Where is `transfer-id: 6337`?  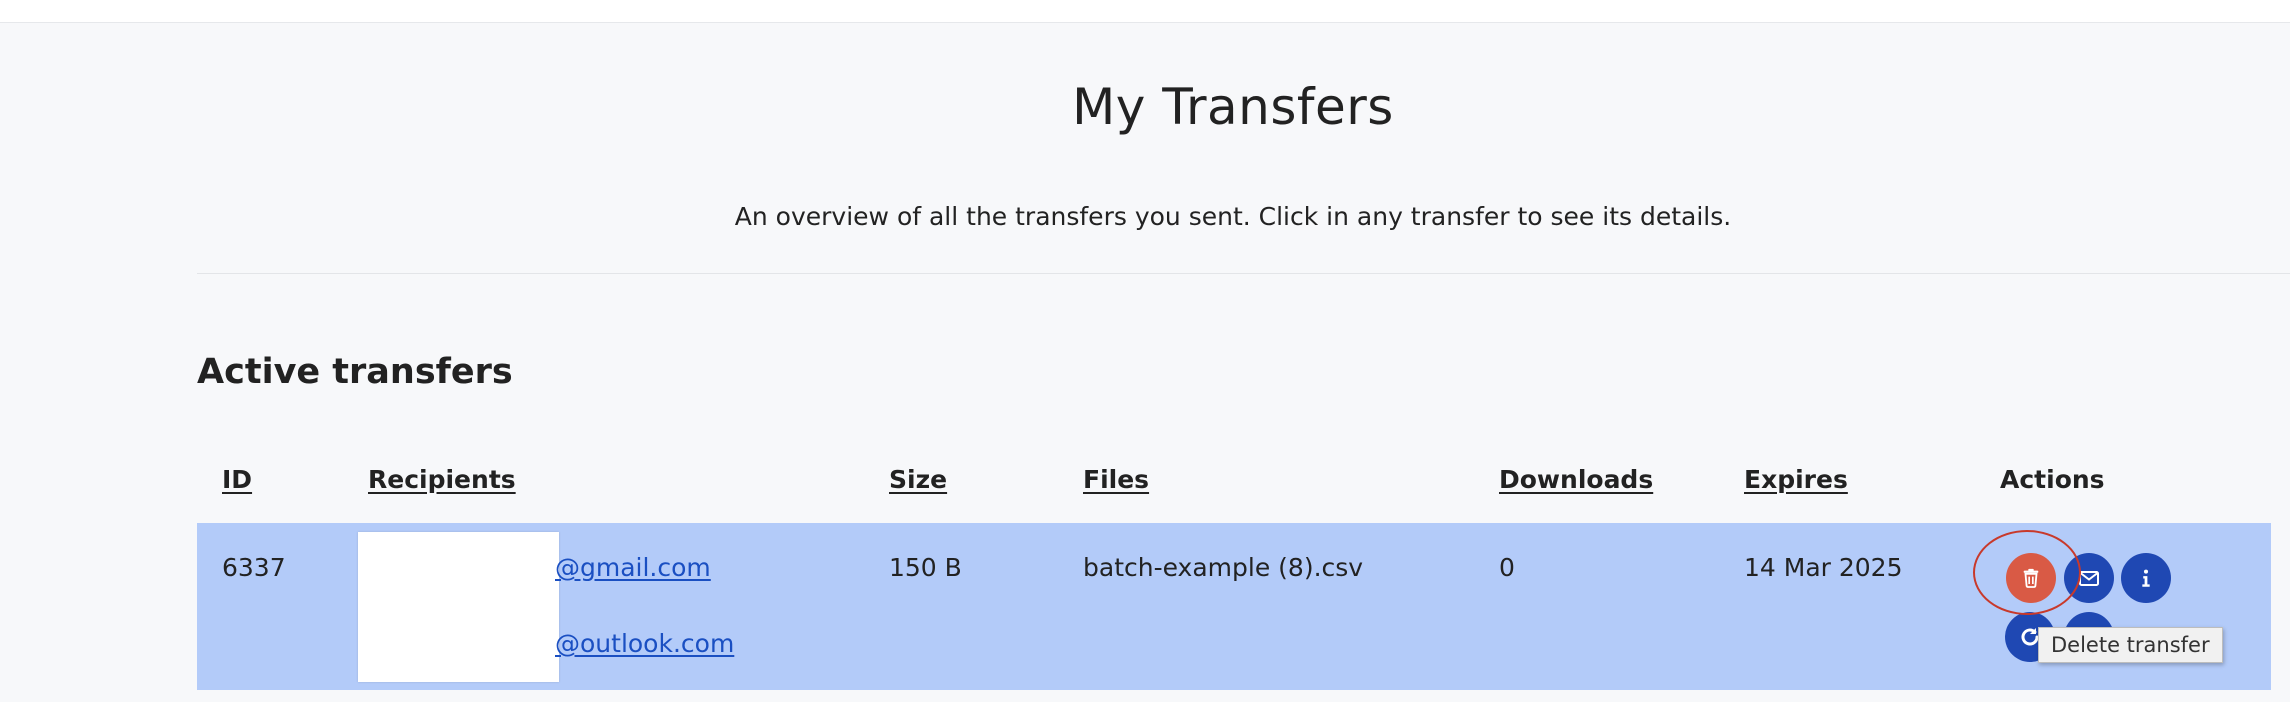
transfer-id: 6337 is located at coordinates (254, 567).